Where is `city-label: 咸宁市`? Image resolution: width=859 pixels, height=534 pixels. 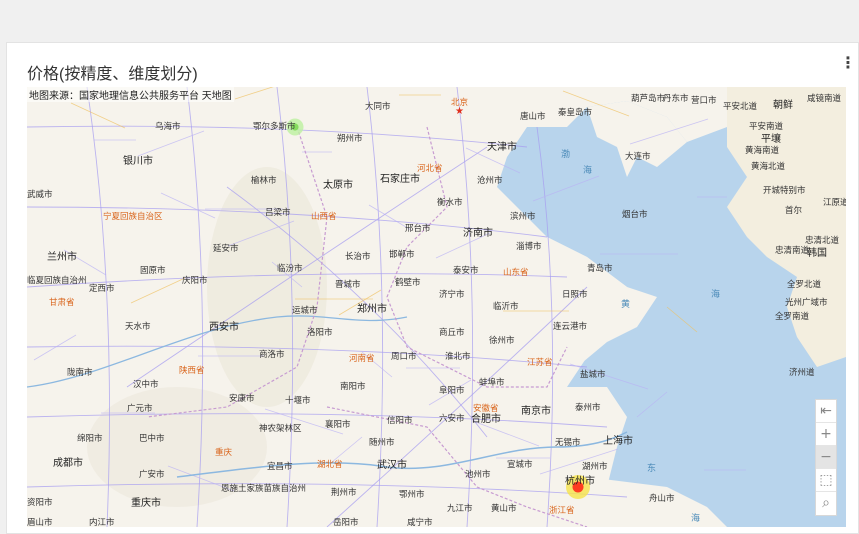
city-label: 咸宁市 is located at coordinates (420, 522).